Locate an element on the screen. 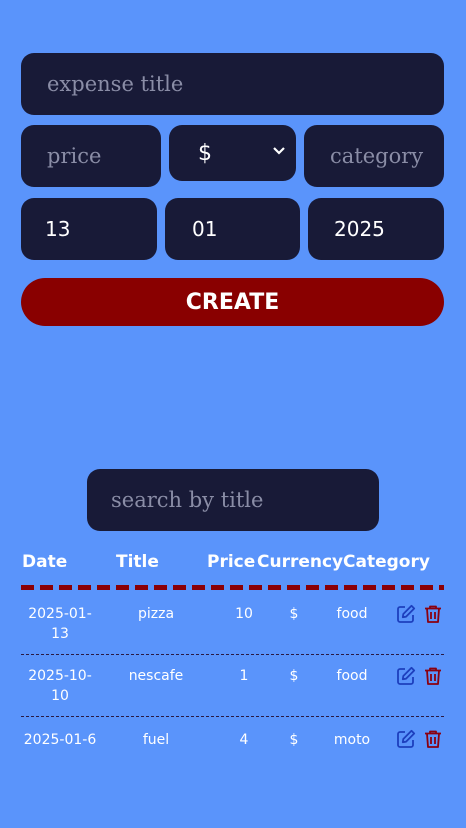  chevron-down-icon is located at coordinates (279, 151).